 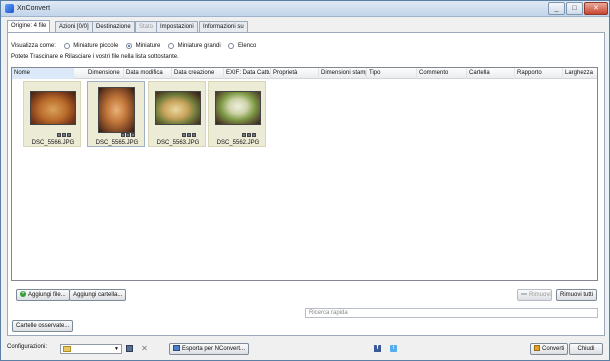 What do you see at coordinates (343, 73) in the screenshot?
I see `column-dimensioni-stampa: Dimensioni stampa` at bounding box center [343, 73].